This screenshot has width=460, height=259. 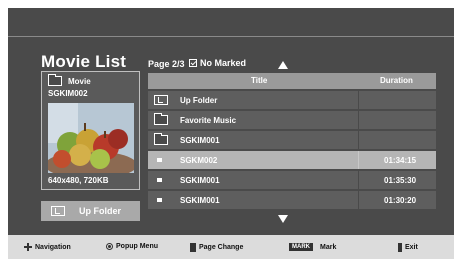 I want to click on marked-status-label: No Marked, so click(x=223, y=63).